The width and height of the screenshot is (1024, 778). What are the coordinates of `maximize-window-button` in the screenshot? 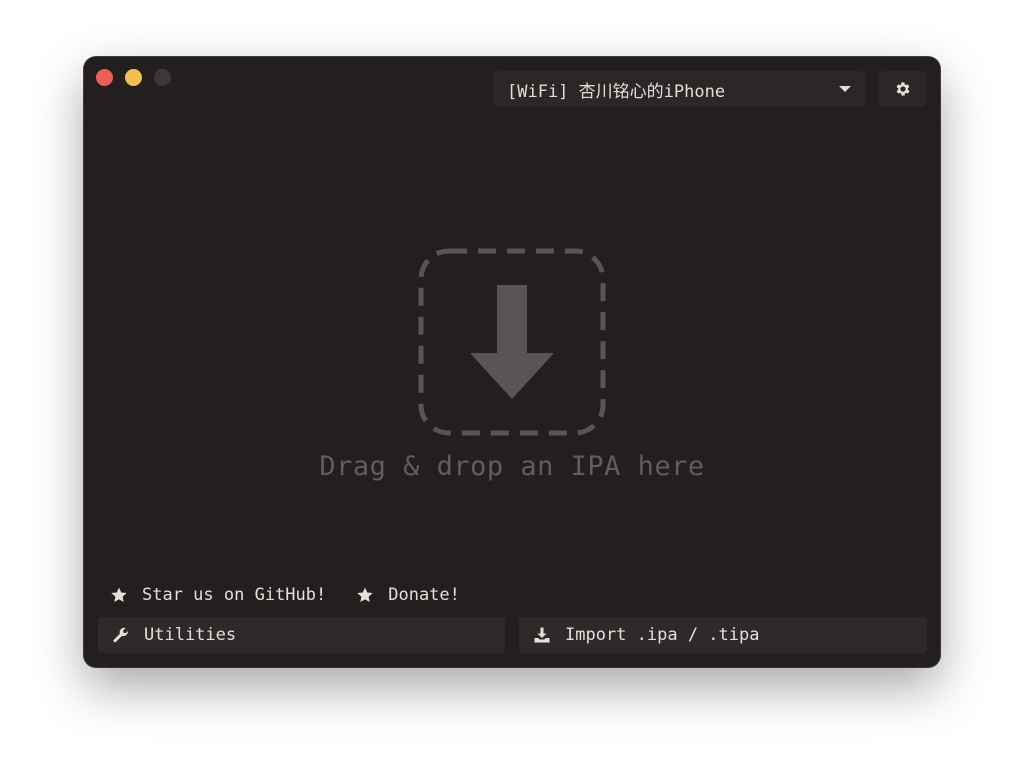 It's located at (162, 77).